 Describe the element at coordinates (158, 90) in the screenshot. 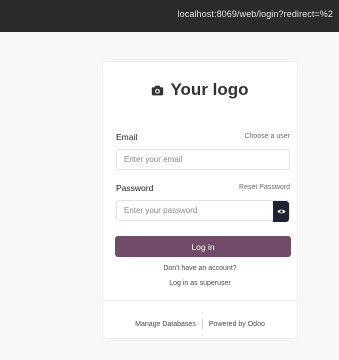

I see `camera-icon` at that location.